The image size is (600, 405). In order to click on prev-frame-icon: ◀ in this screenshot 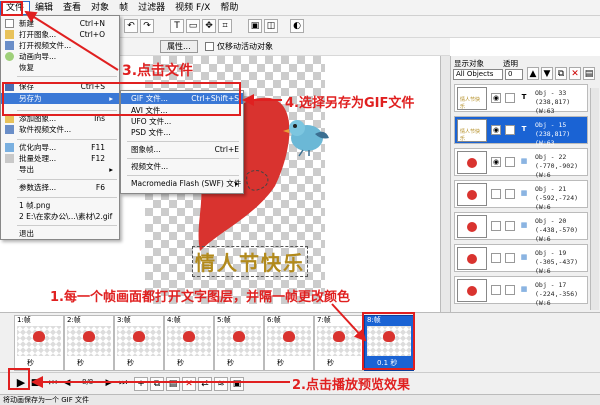, I will do `click(67, 384)`.